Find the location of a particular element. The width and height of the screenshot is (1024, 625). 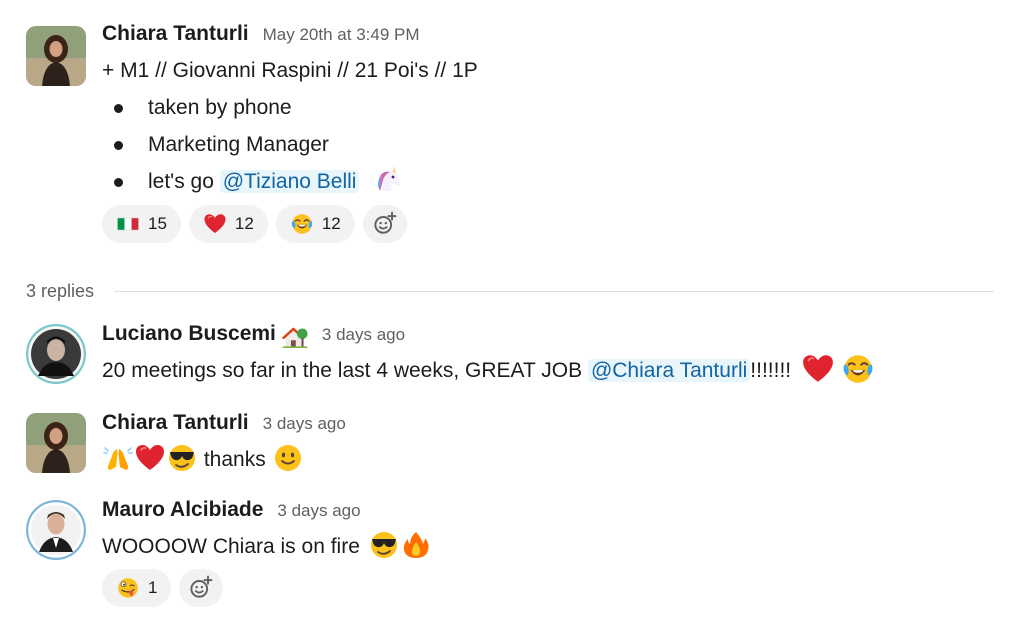

reaction-count: 15 is located at coordinates (157, 223).